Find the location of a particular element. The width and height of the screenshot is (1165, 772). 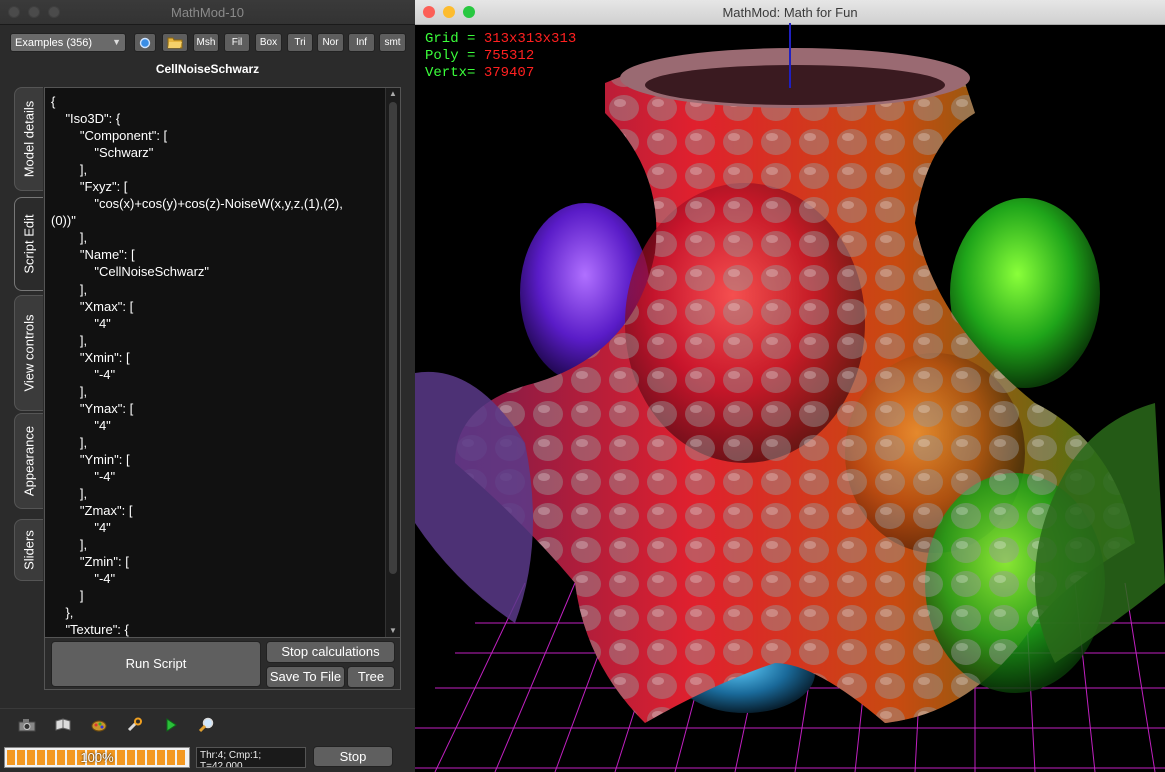

status-row: 100% Thr:4; Cmp:1; T=42,000 Stop is located at coordinates (207, 758).